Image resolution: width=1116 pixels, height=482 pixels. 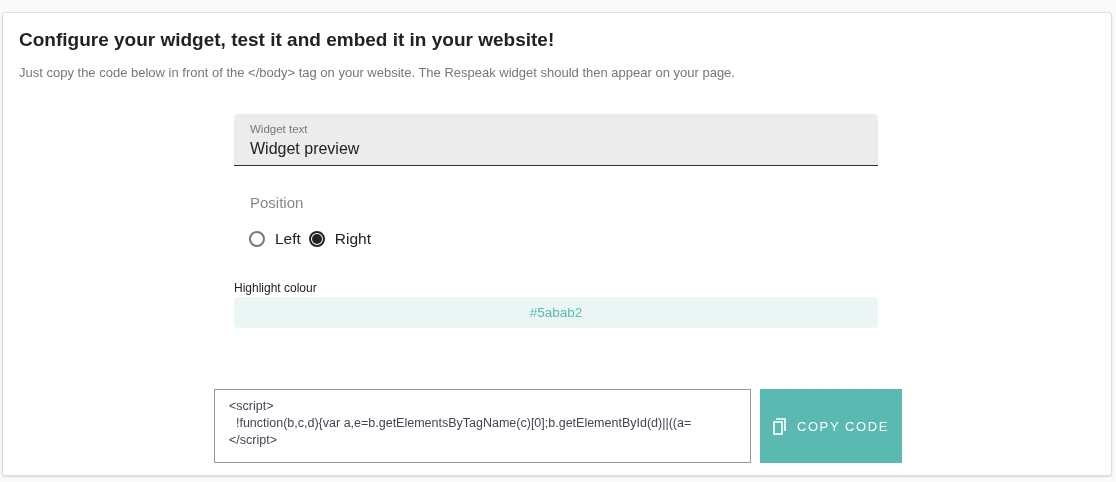 I want to click on position-label: Position, so click(x=277, y=202).